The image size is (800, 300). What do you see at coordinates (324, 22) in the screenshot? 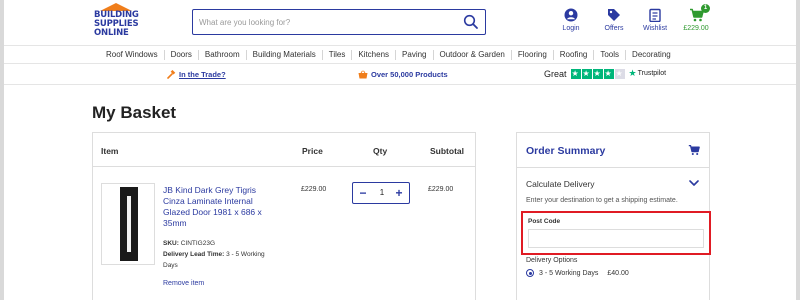
I see `search-input` at bounding box center [324, 22].